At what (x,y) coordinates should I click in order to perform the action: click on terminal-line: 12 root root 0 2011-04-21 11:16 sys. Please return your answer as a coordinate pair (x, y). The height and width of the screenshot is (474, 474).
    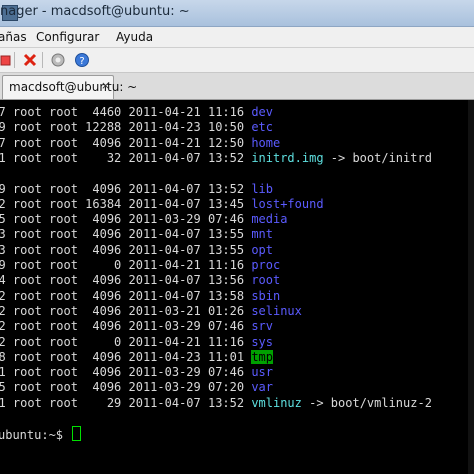
    Looking at the image, I should click on (136, 342).